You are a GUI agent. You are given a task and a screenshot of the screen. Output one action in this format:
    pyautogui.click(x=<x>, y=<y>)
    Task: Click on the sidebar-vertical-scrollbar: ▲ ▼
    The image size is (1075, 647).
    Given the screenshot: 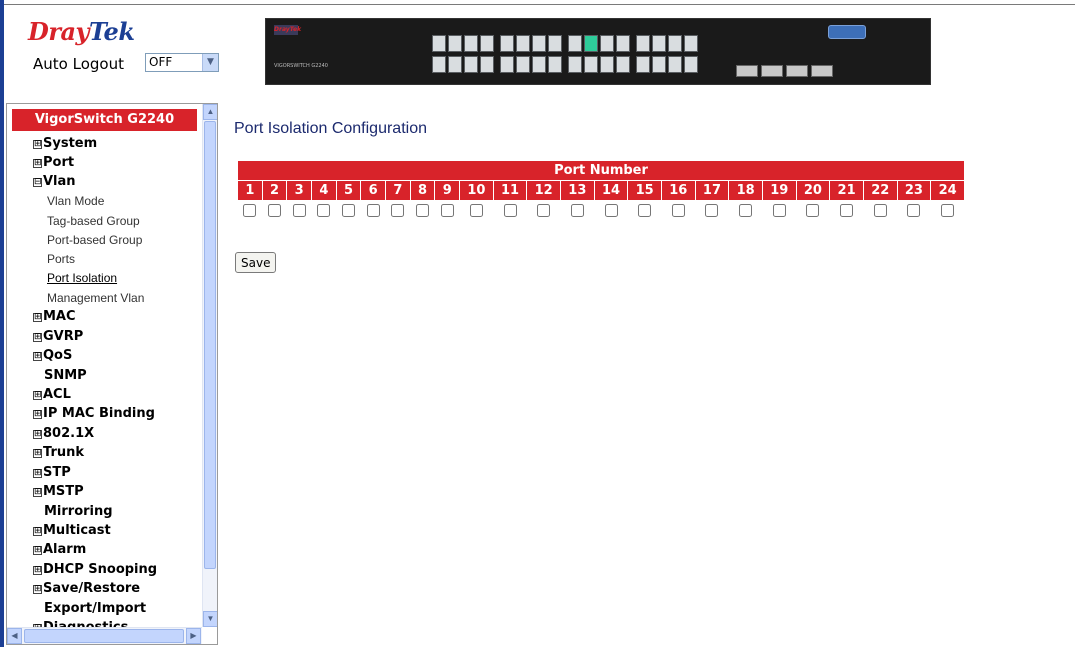 What is the action you would take?
    pyautogui.click(x=209, y=365)
    